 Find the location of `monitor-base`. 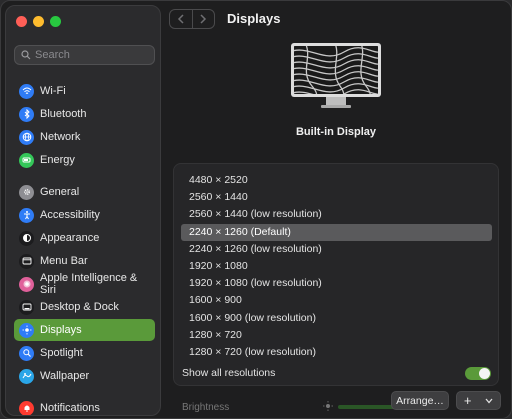

monitor-base is located at coordinates (336, 106).